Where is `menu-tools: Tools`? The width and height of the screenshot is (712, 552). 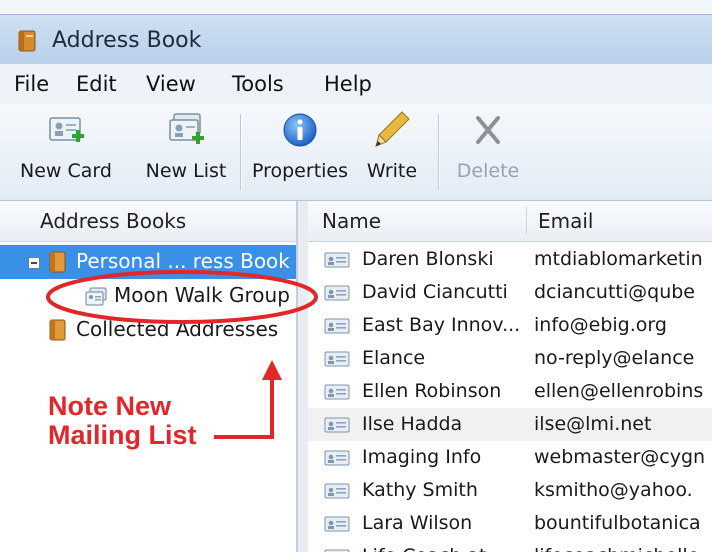 menu-tools: Tools is located at coordinates (258, 84).